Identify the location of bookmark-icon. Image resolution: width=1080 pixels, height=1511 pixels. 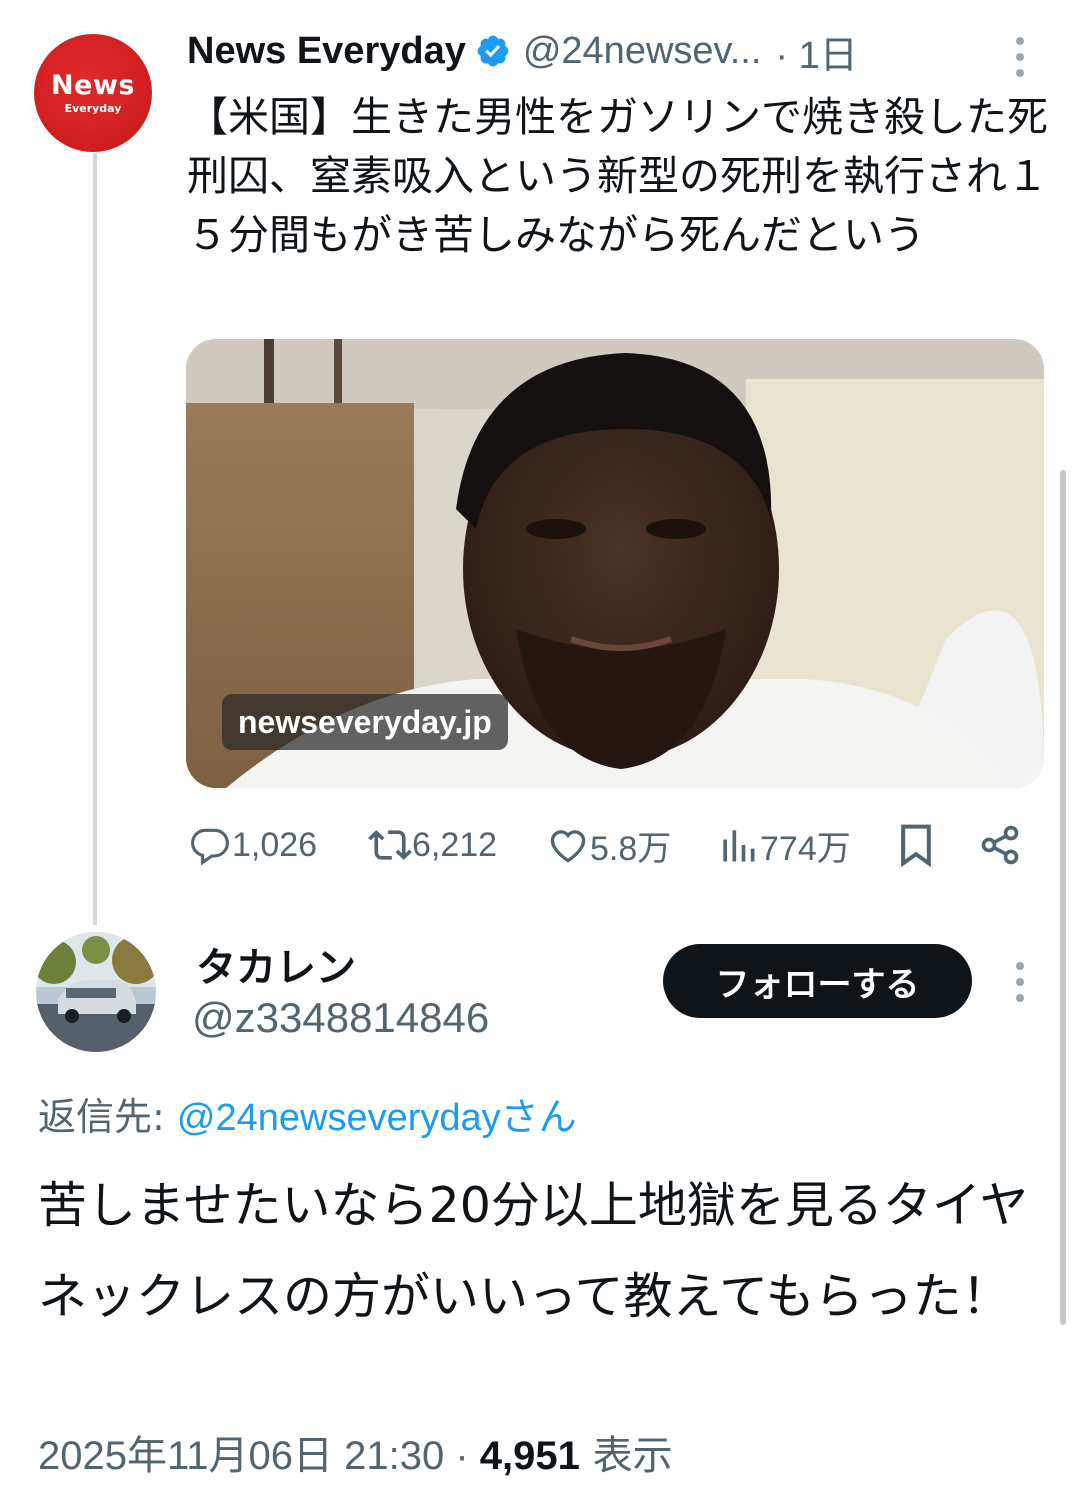
(916, 846).